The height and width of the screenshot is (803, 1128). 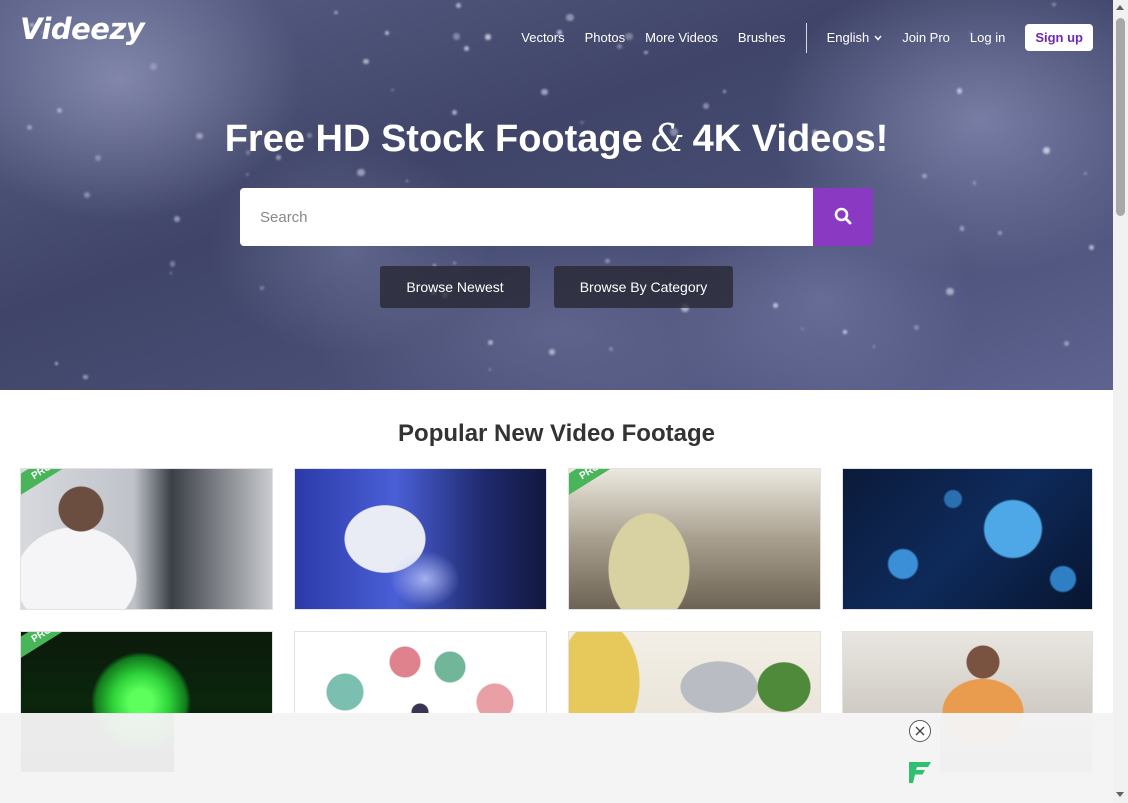 What do you see at coordinates (790, 139) in the screenshot?
I see `hero-title-end: 4K Videos!` at bounding box center [790, 139].